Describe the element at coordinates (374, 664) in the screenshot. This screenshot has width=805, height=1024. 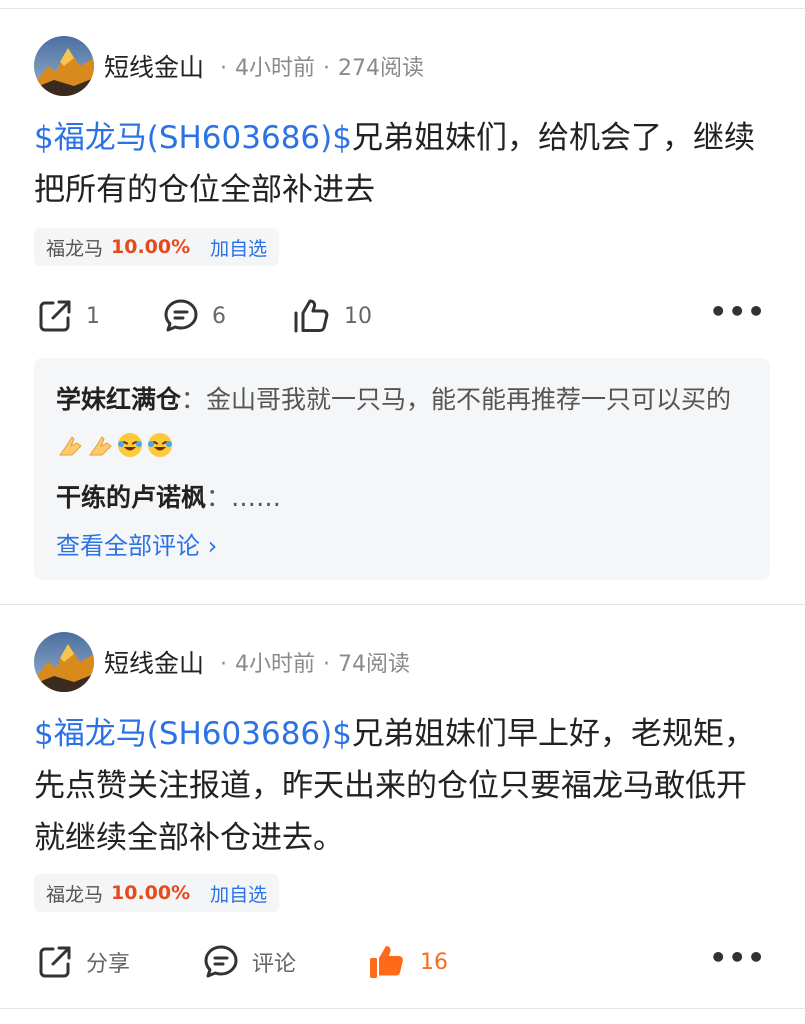
I see `read-count: 74阅读` at that location.